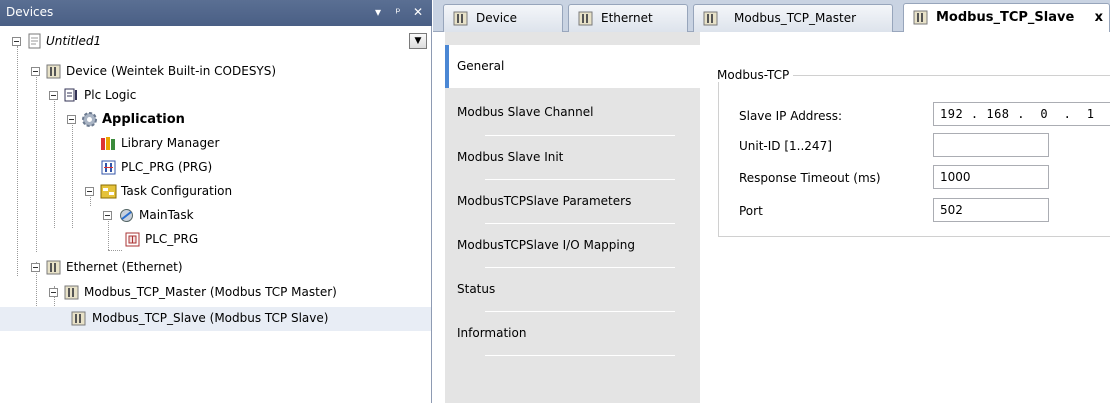  I want to click on side-tab-label: ModbusTCPSlave Parameters, so click(544, 201).